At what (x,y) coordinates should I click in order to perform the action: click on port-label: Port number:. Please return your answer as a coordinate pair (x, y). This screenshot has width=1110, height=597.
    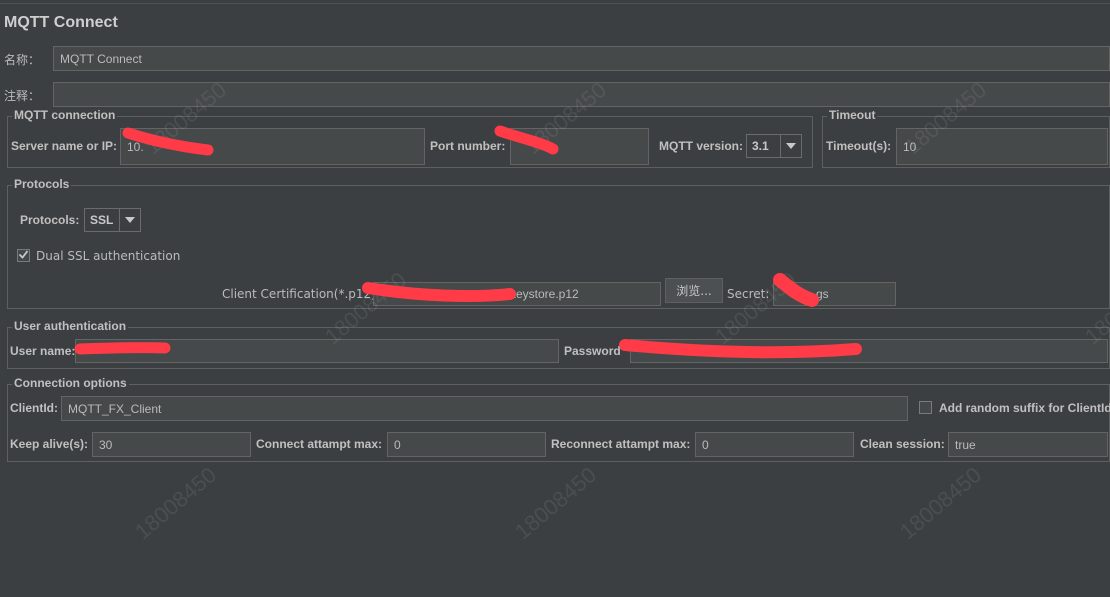
    Looking at the image, I should click on (468, 146).